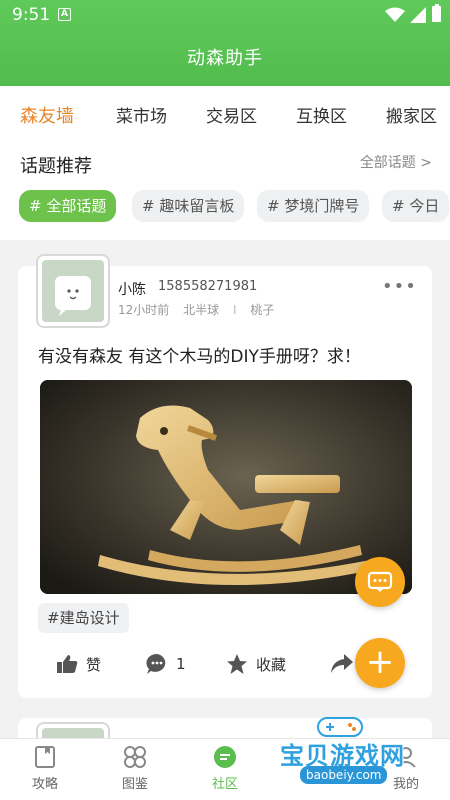 The width and height of the screenshot is (450, 800). I want to click on nav-guide: 攻略, so click(45, 768).